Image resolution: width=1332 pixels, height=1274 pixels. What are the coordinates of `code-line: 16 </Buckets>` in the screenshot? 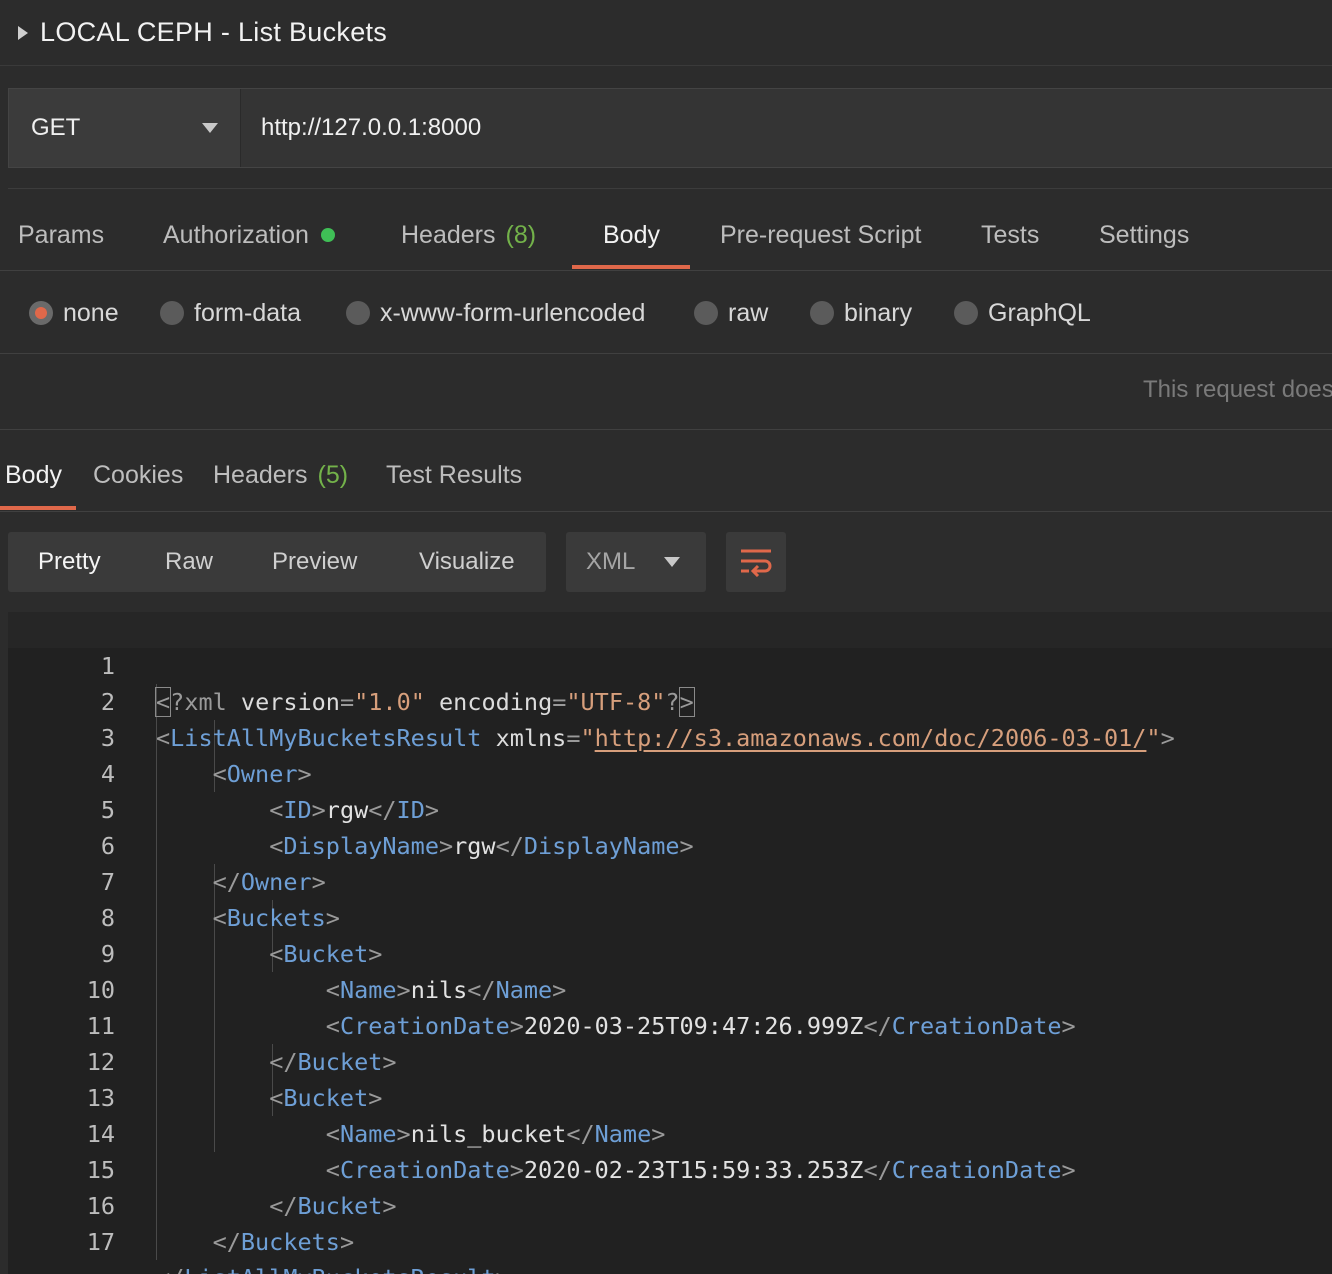 It's located at (670, 1204).